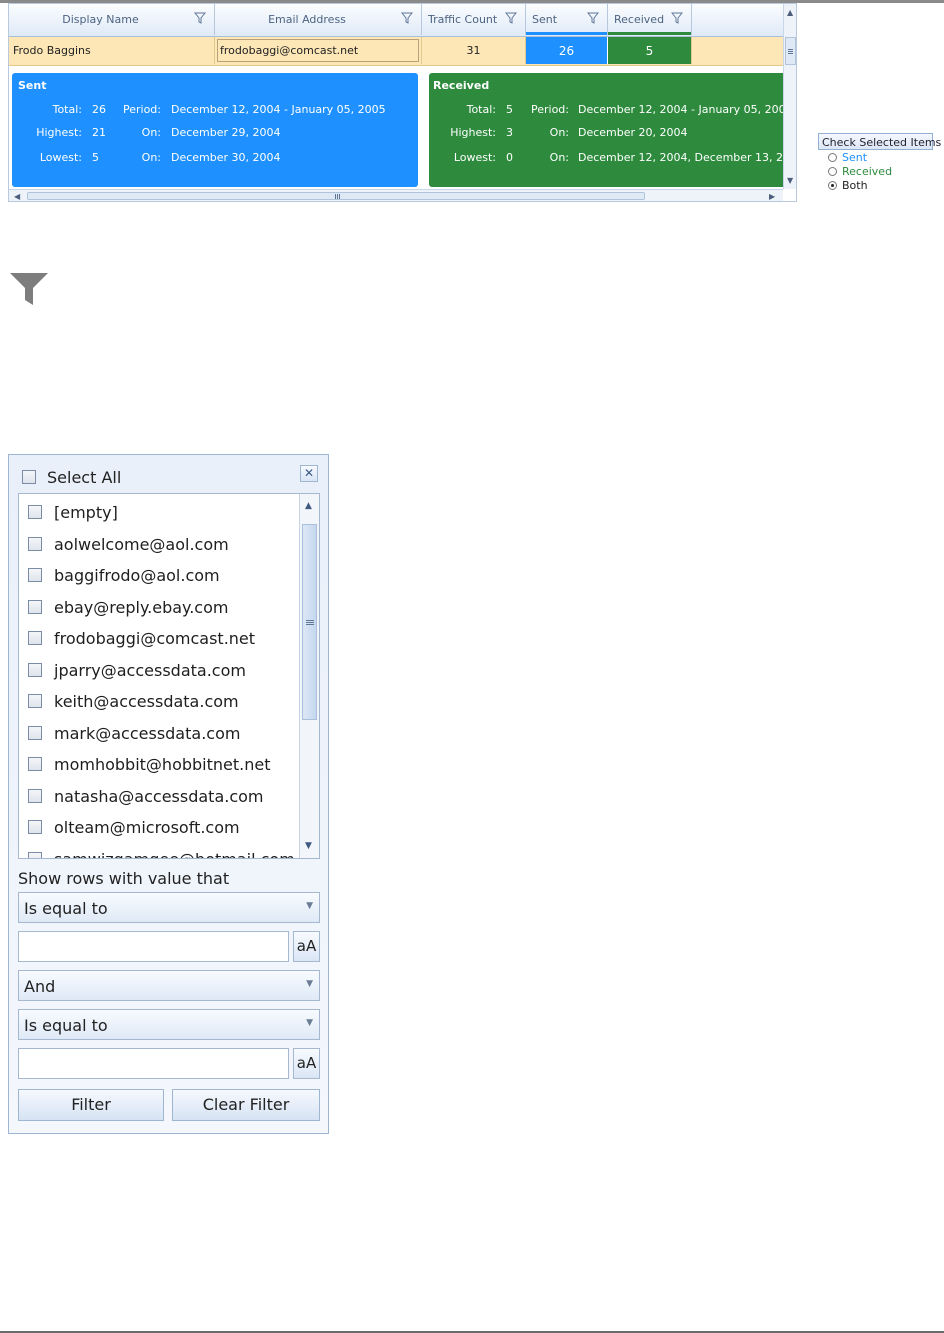  What do you see at coordinates (789, 96) in the screenshot?
I see `grid-vertical-scrollbar: ▲ ▼` at bounding box center [789, 96].